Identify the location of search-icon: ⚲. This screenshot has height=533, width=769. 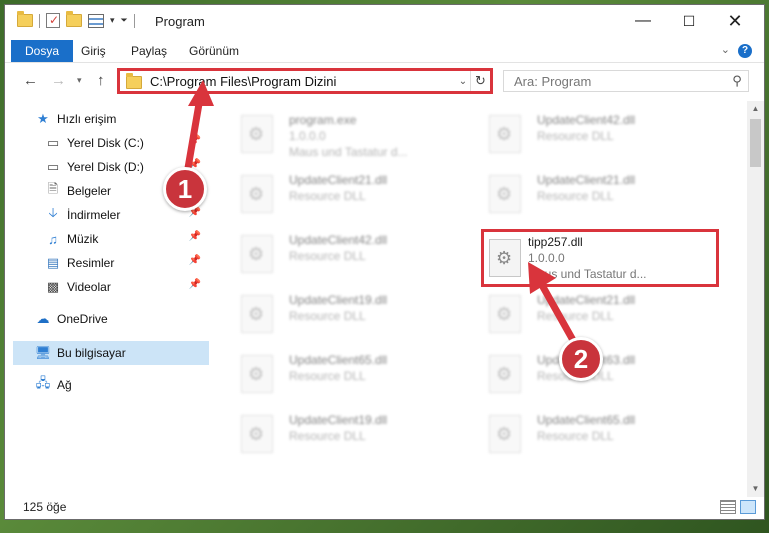
(737, 81).